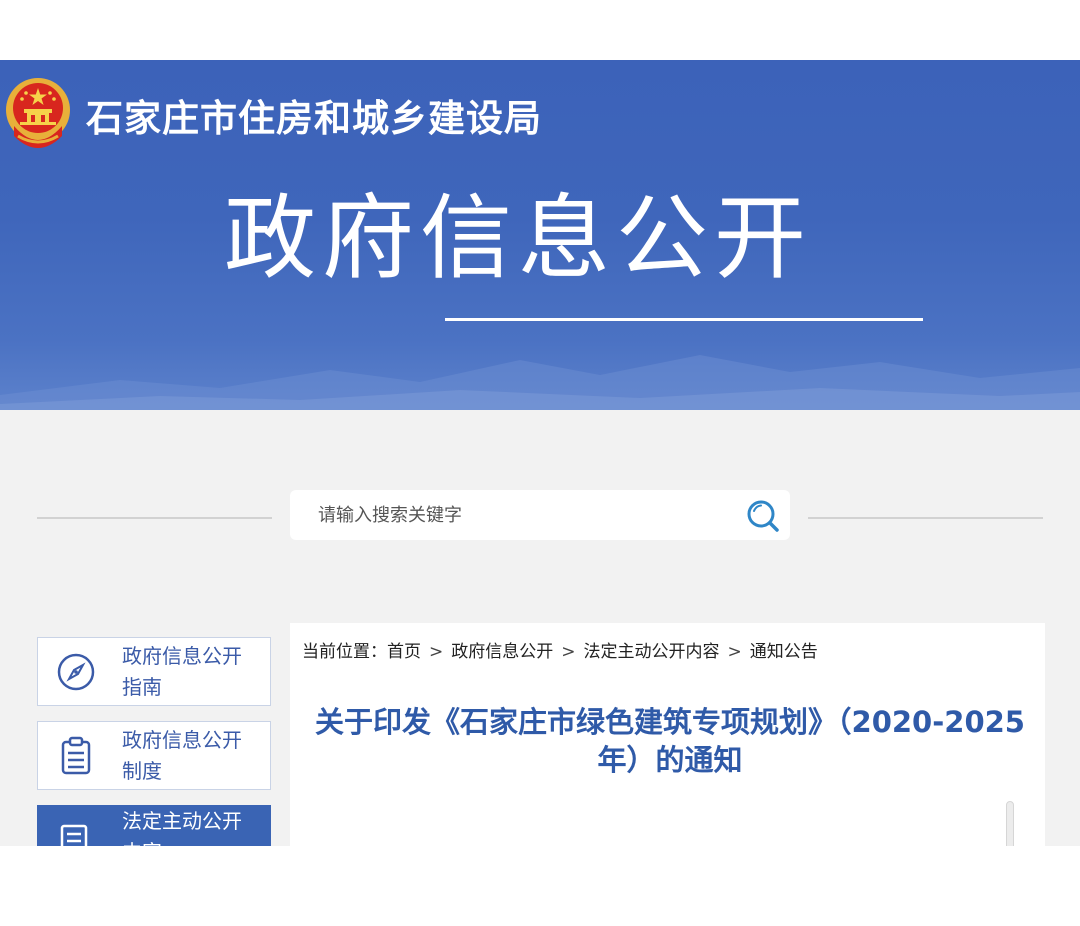  I want to click on section-title-underline, so click(684, 319).